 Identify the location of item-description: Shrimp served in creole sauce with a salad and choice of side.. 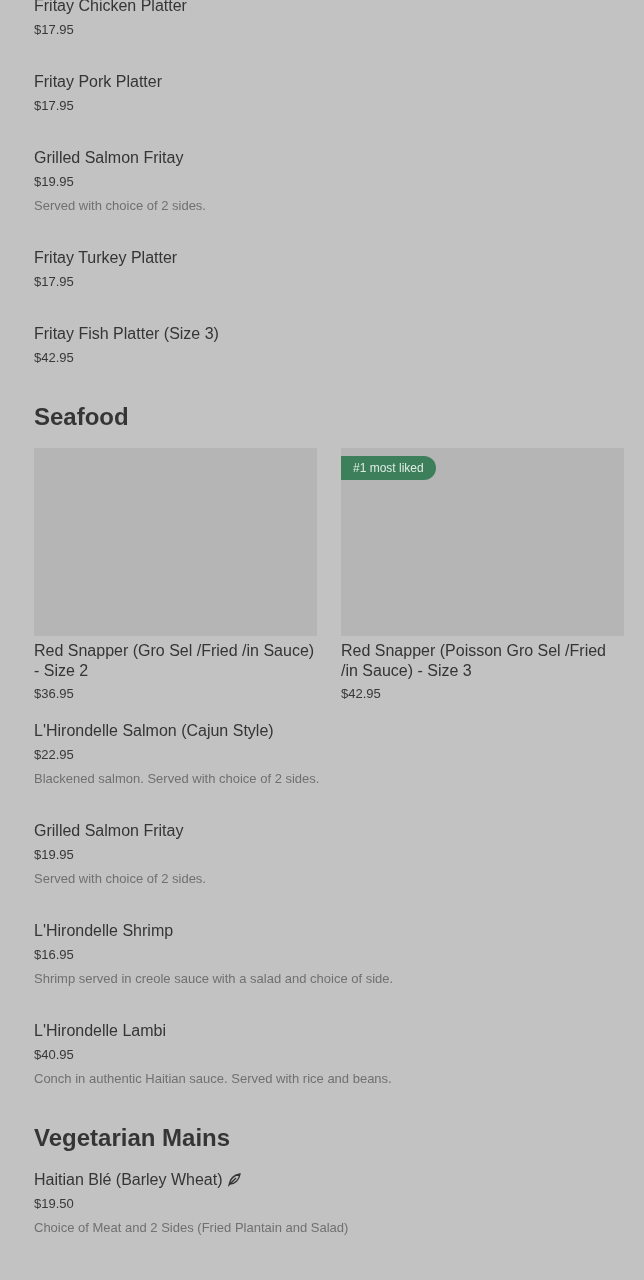
(214, 978).